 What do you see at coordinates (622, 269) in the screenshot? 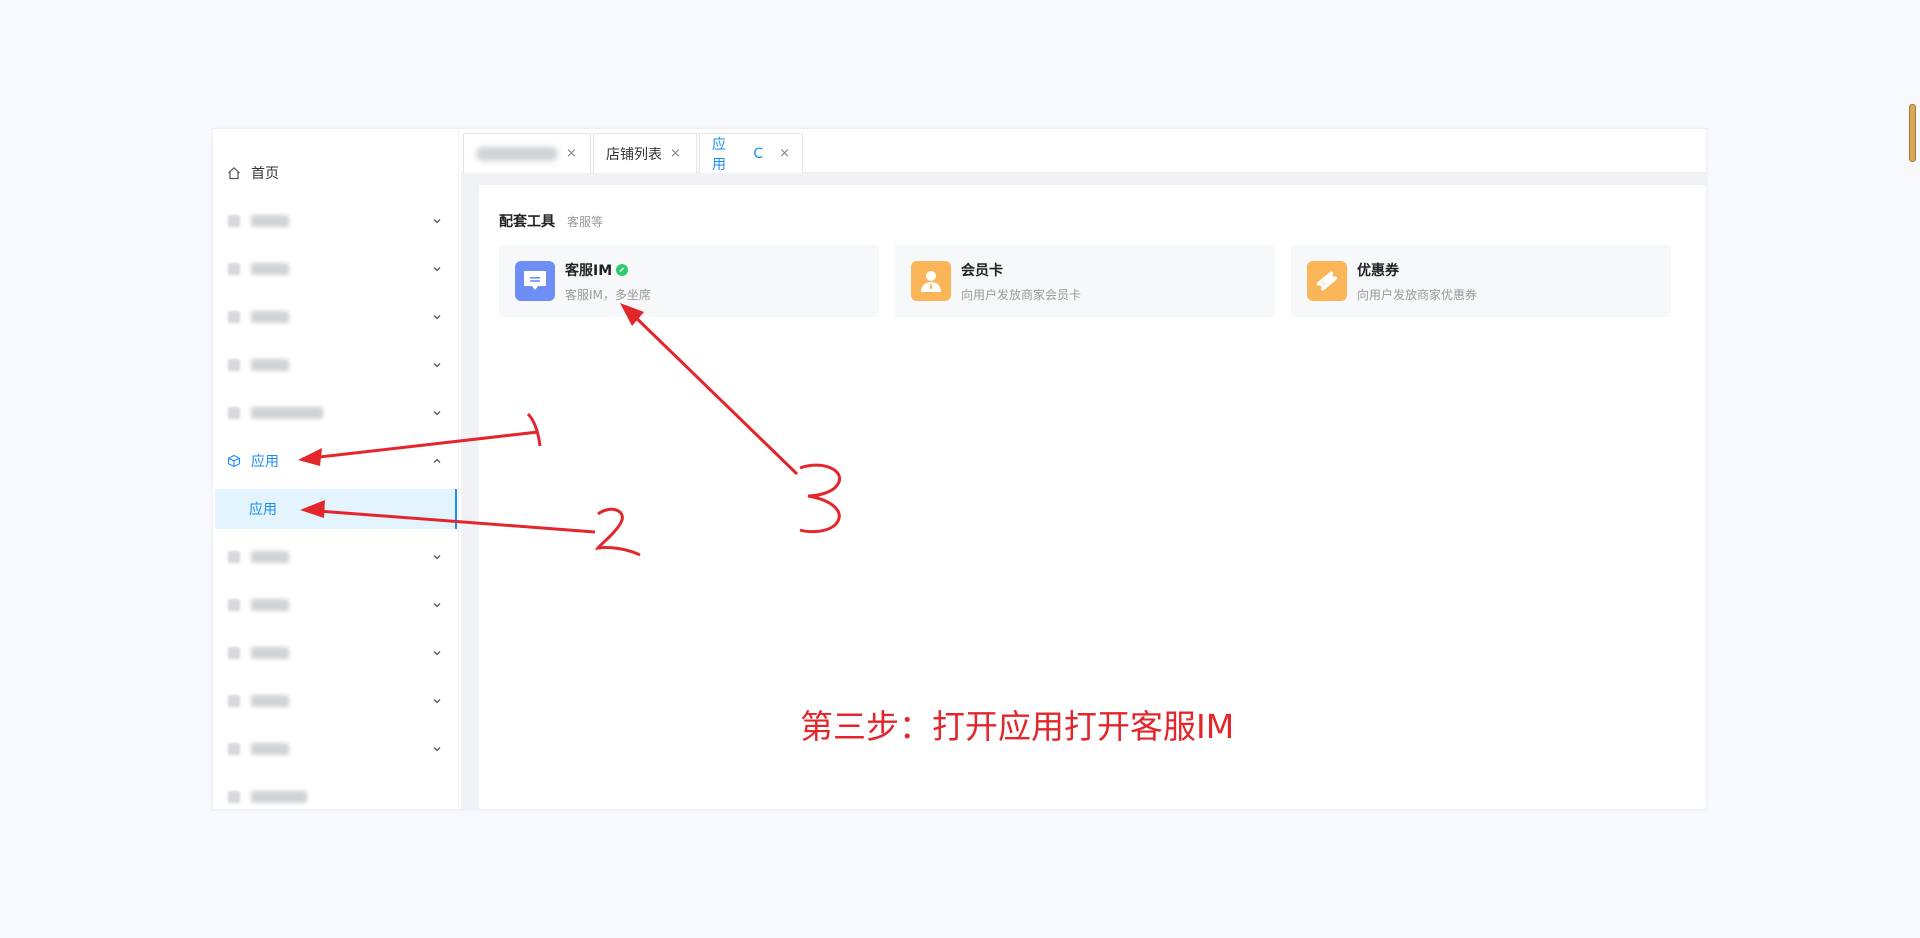
I see `verified-badge-icon` at bounding box center [622, 269].